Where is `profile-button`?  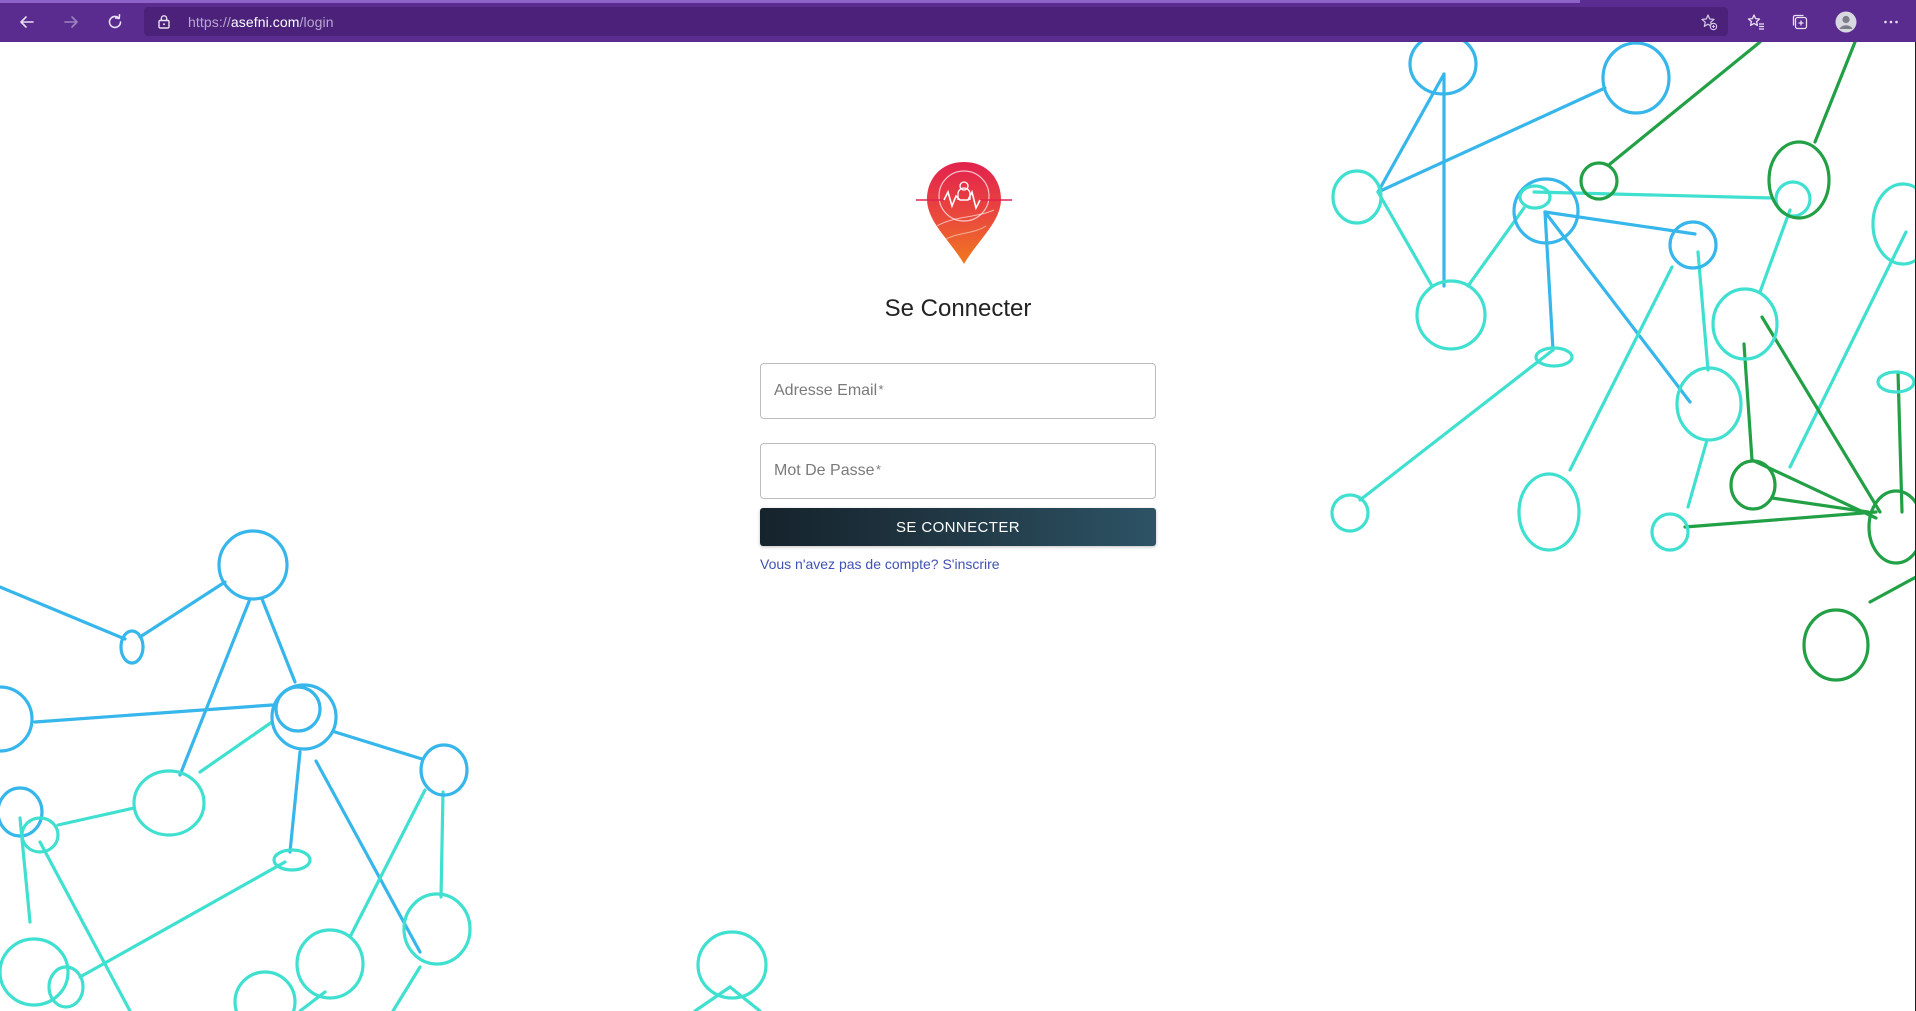
profile-button is located at coordinates (1846, 22).